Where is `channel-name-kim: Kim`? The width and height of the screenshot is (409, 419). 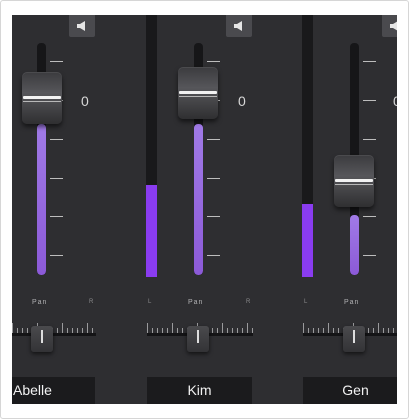 channel-name-kim: Kim is located at coordinates (199, 390).